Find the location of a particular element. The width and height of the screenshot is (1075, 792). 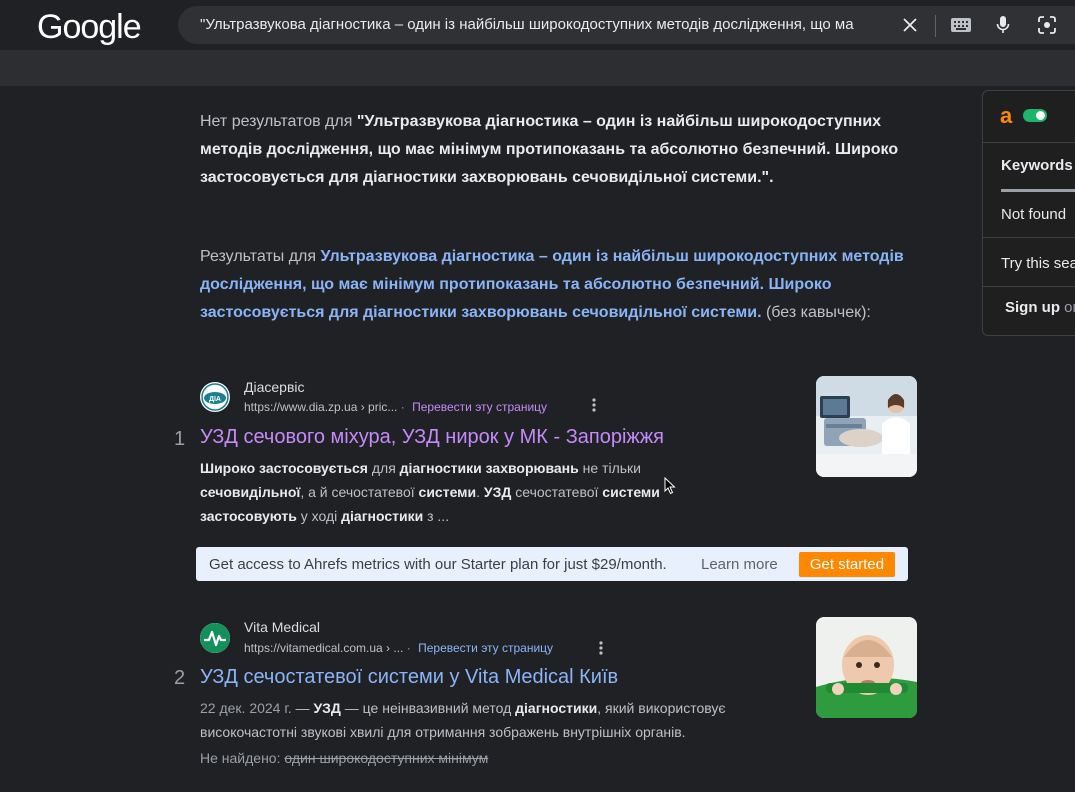

clear-icon is located at coordinates (910, 25).